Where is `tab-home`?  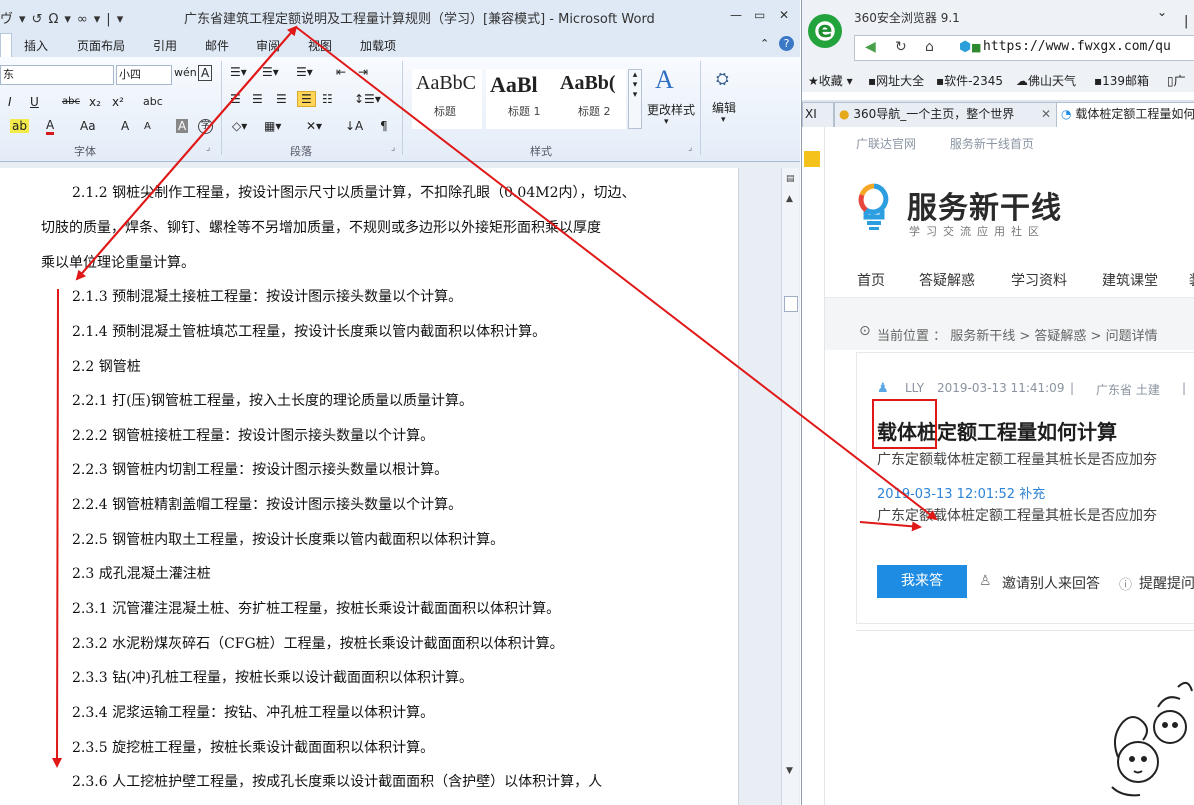 tab-home is located at coordinates (6, 45).